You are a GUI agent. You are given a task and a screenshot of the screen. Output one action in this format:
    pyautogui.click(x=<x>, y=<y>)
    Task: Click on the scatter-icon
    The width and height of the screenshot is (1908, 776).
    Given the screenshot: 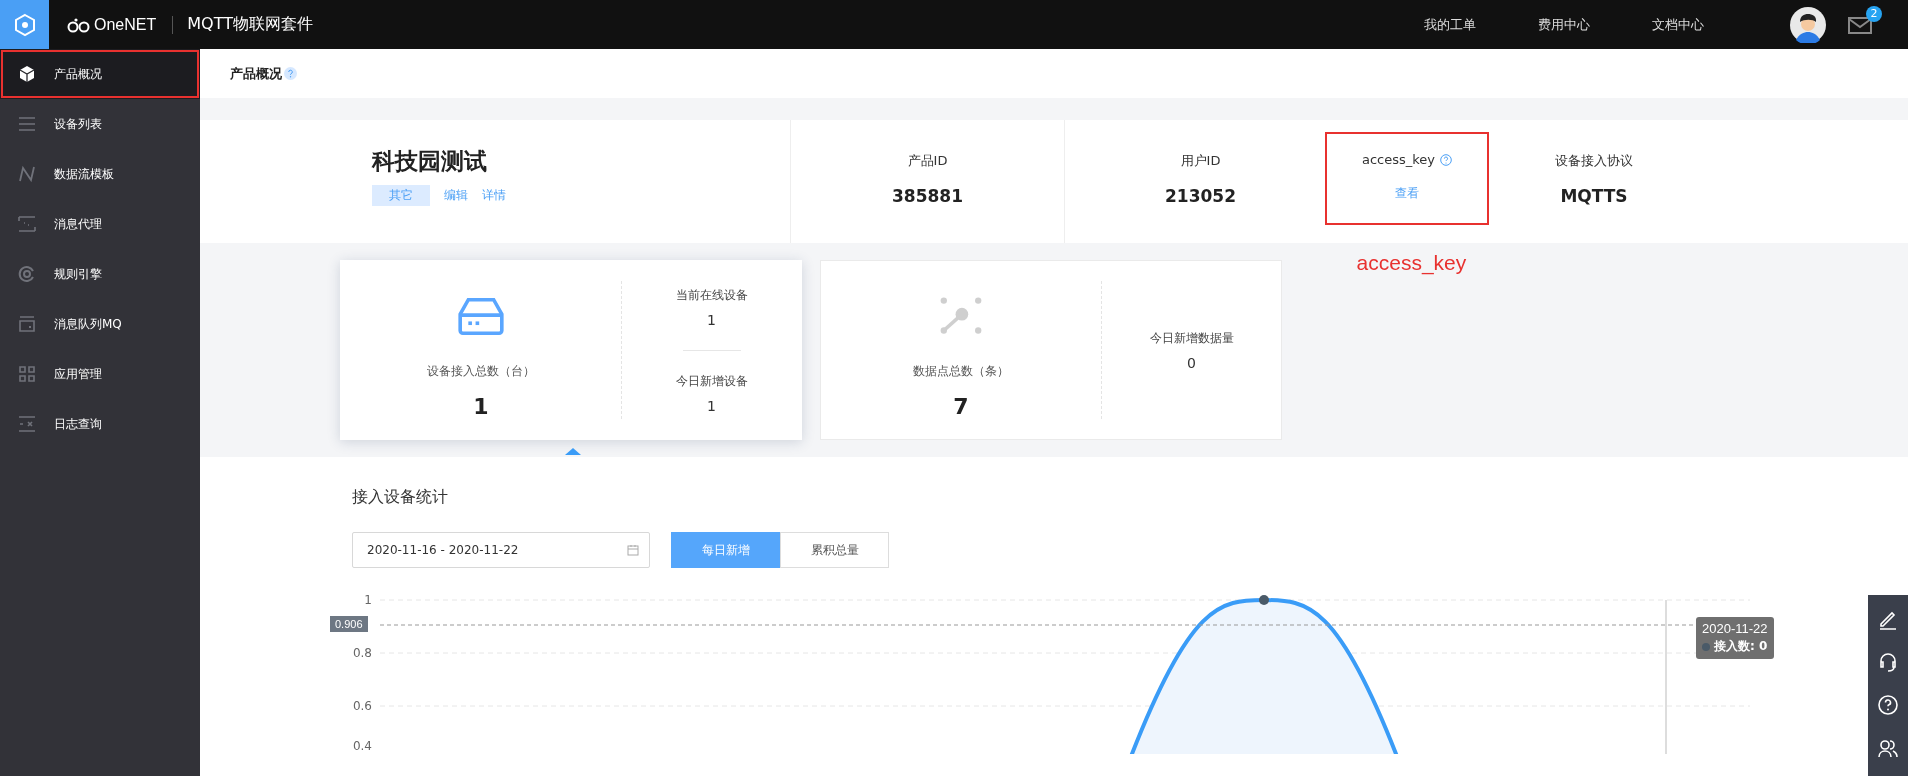 What is the action you would take?
    pyautogui.click(x=961, y=316)
    